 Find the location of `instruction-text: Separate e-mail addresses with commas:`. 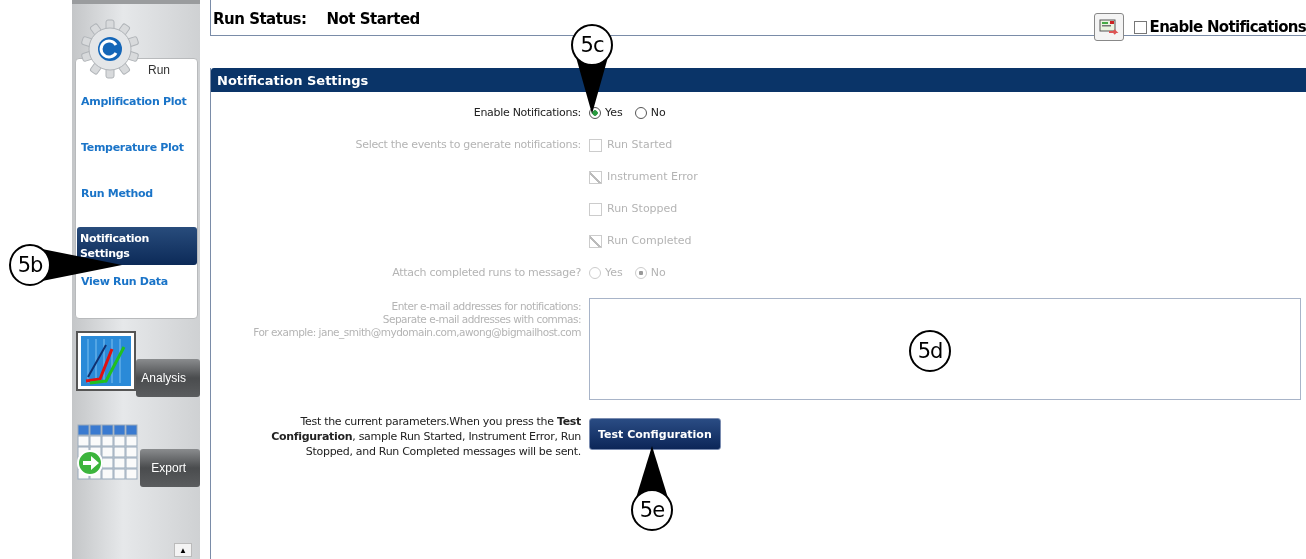

instruction-text: Separate e-mail addresses with commas: is located at coordinates (481, 319).